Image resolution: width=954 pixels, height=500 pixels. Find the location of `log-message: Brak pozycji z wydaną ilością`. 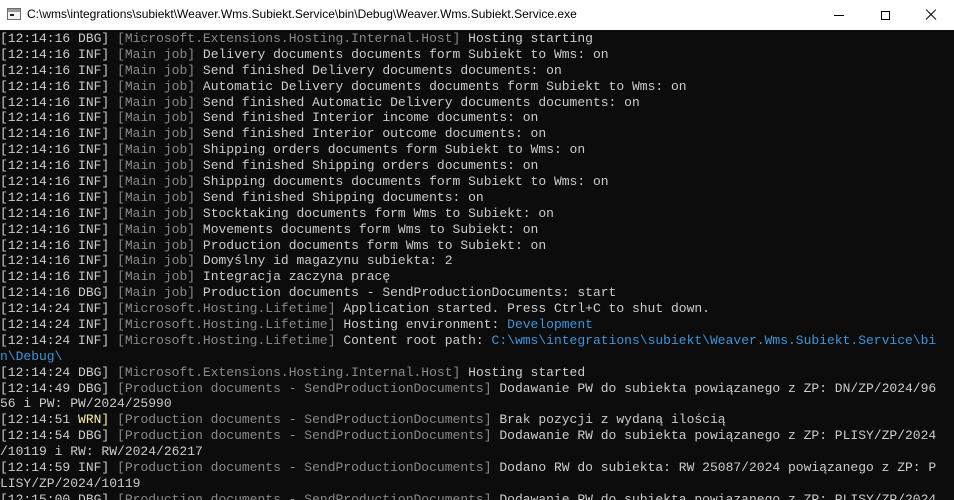

log-message: Brak pozycji z wydaną ilością is located at coordinates (612, 420).